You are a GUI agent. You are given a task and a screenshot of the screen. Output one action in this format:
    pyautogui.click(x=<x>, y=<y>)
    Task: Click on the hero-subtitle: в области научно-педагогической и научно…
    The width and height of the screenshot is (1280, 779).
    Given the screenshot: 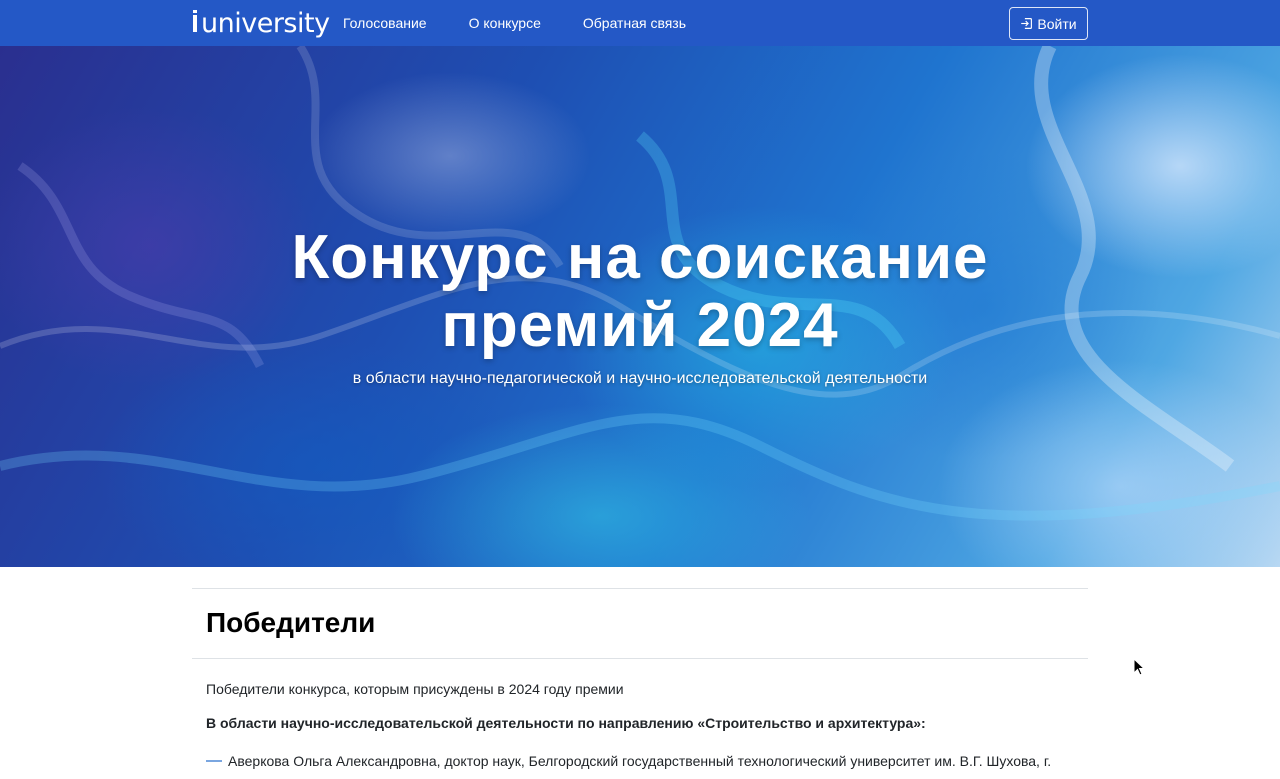 What is the action you would take?
    pyautogui.click(x=640, y=378)
    